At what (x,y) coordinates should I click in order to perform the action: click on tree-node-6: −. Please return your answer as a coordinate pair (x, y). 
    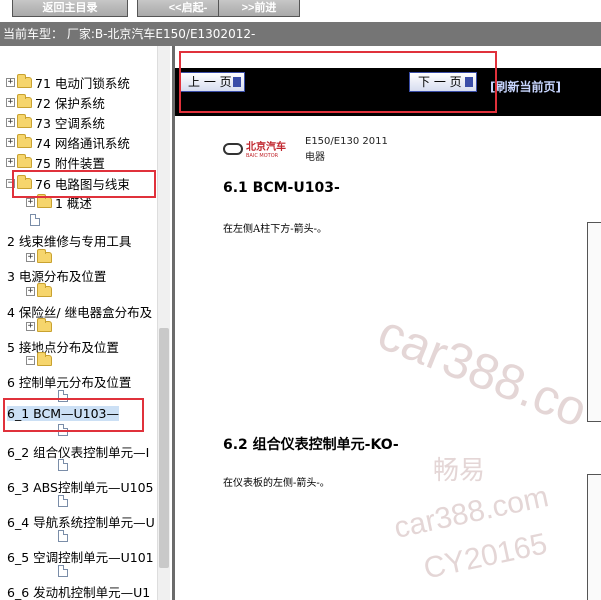
    Looking at the image, I should click on (40, 360).